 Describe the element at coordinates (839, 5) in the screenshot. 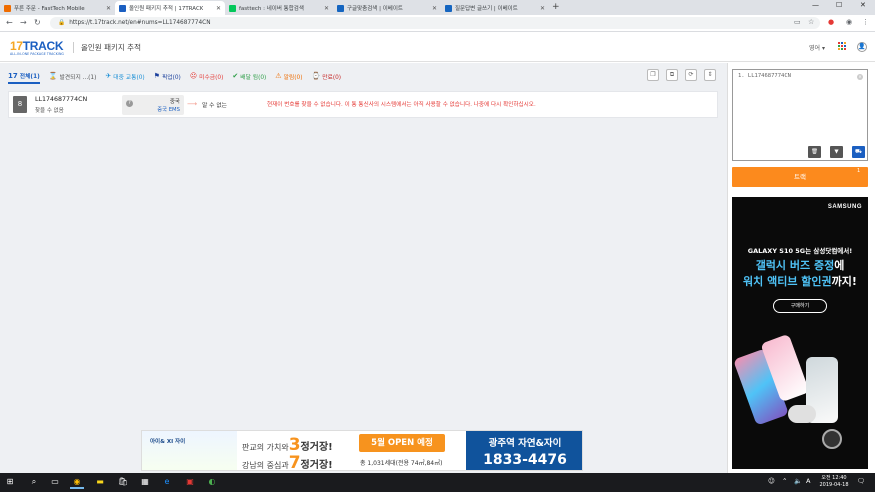

I see `maximize-icon: ☐` at that location.